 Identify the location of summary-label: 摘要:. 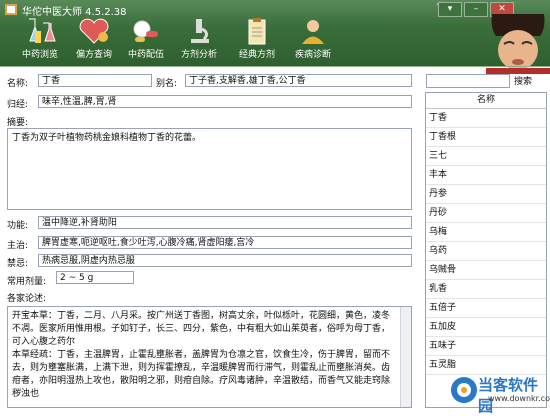
(18, 123).